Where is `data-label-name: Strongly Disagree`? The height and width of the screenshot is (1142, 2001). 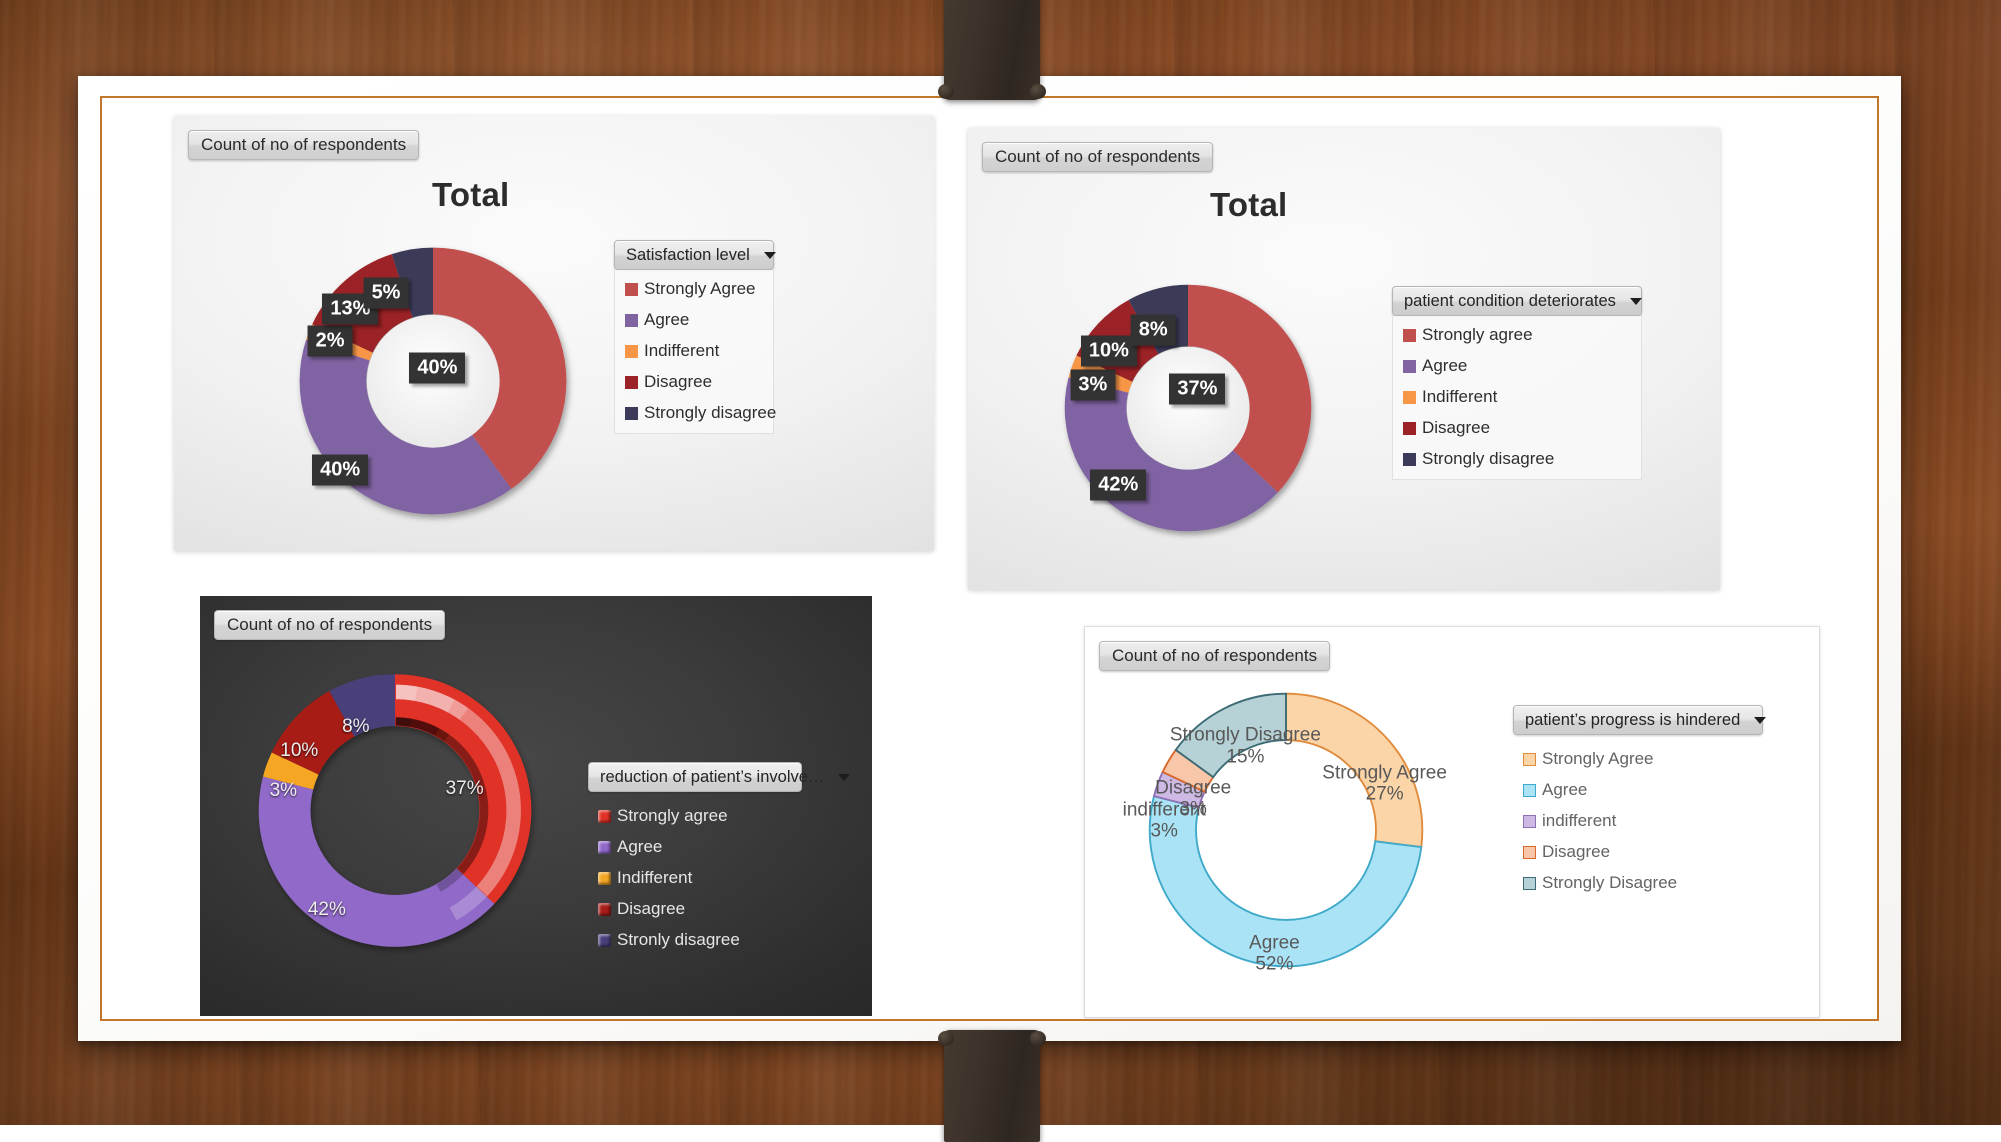
data-label-name: Strongly Disagree is located at coordinates (1245, 735).